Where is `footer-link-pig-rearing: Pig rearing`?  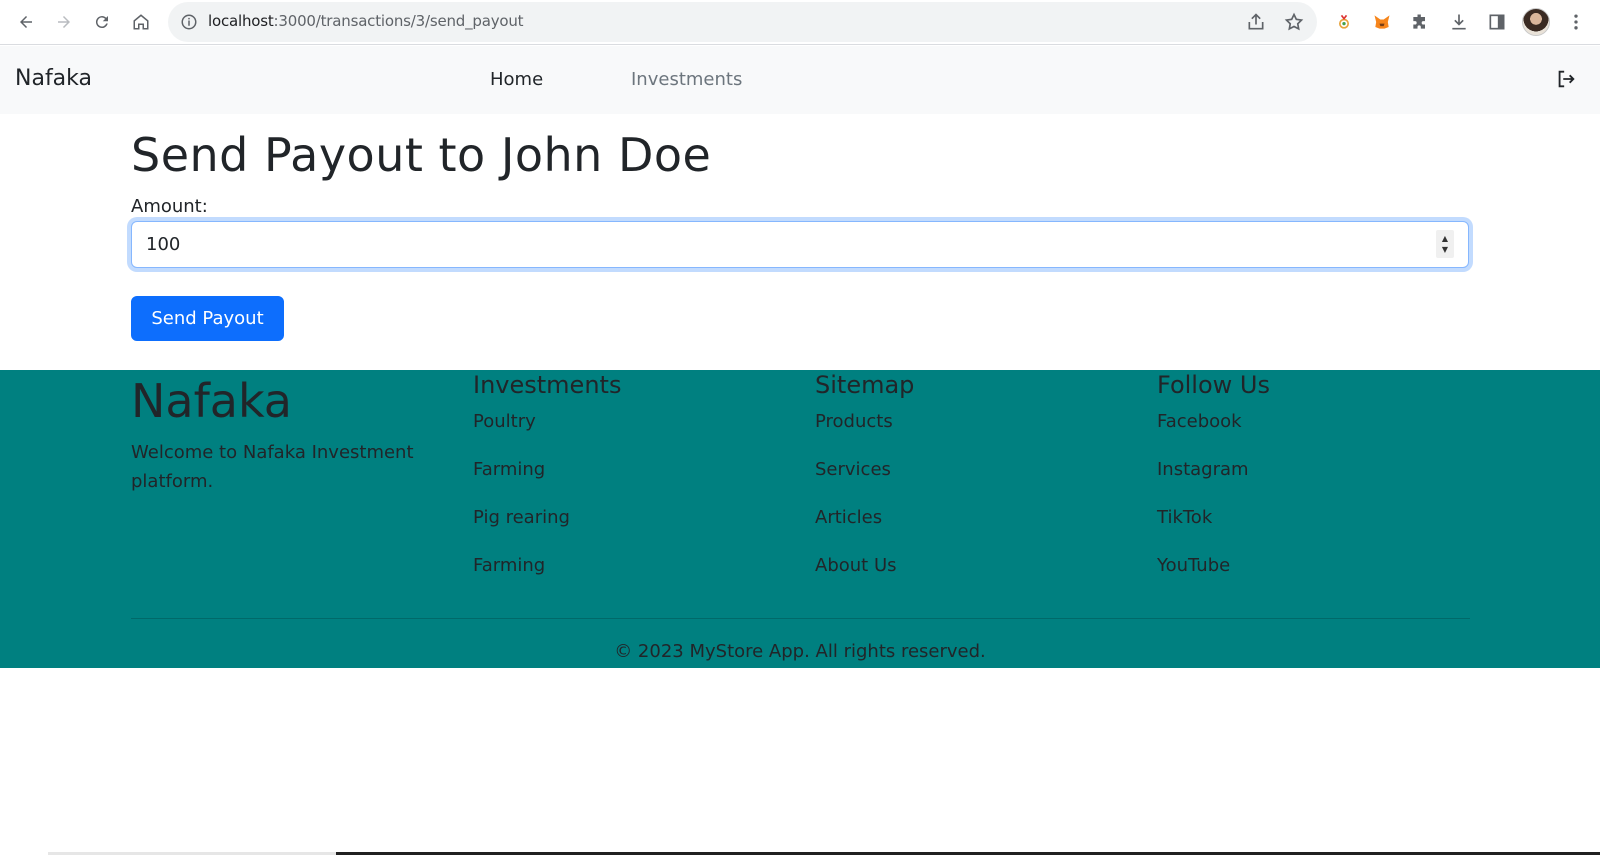 footer-link-pig-rearing: Pig rearing is located at coordinates (633, 531).